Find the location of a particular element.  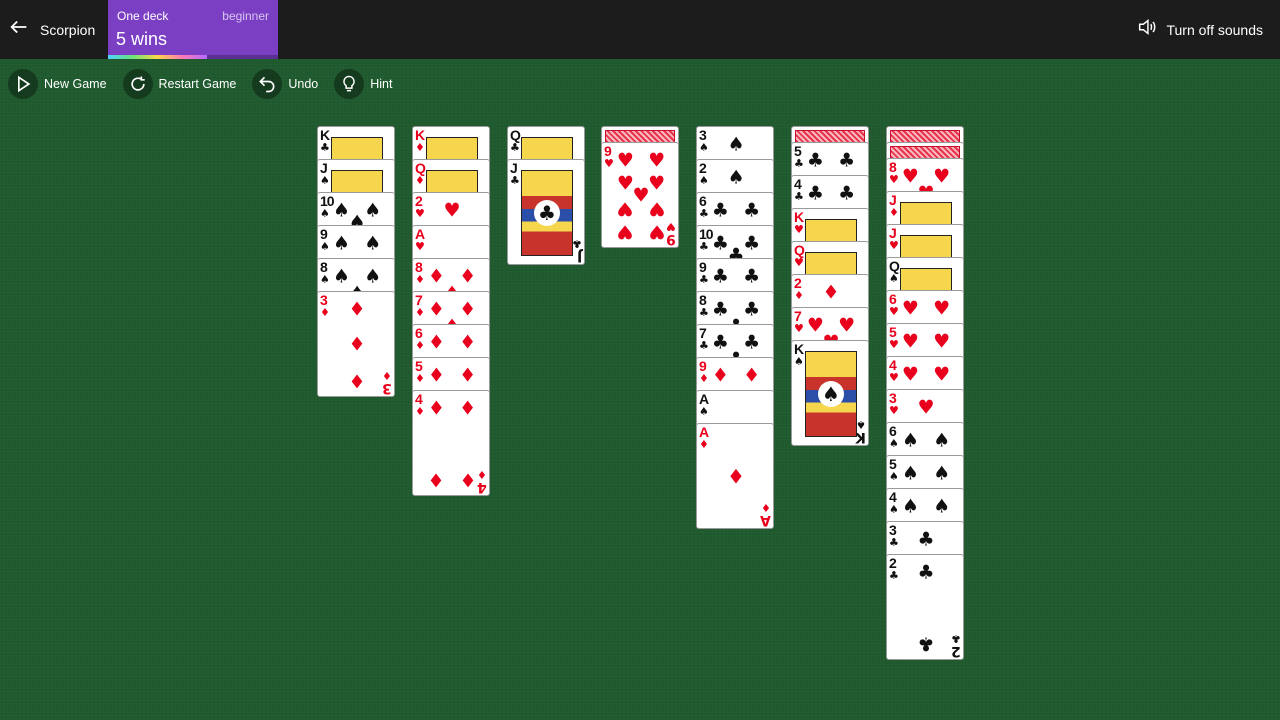

card-2-of-clubs: 2 ♣ 2 ♣ ♣ ♣ is located at coordinates (925, 607).